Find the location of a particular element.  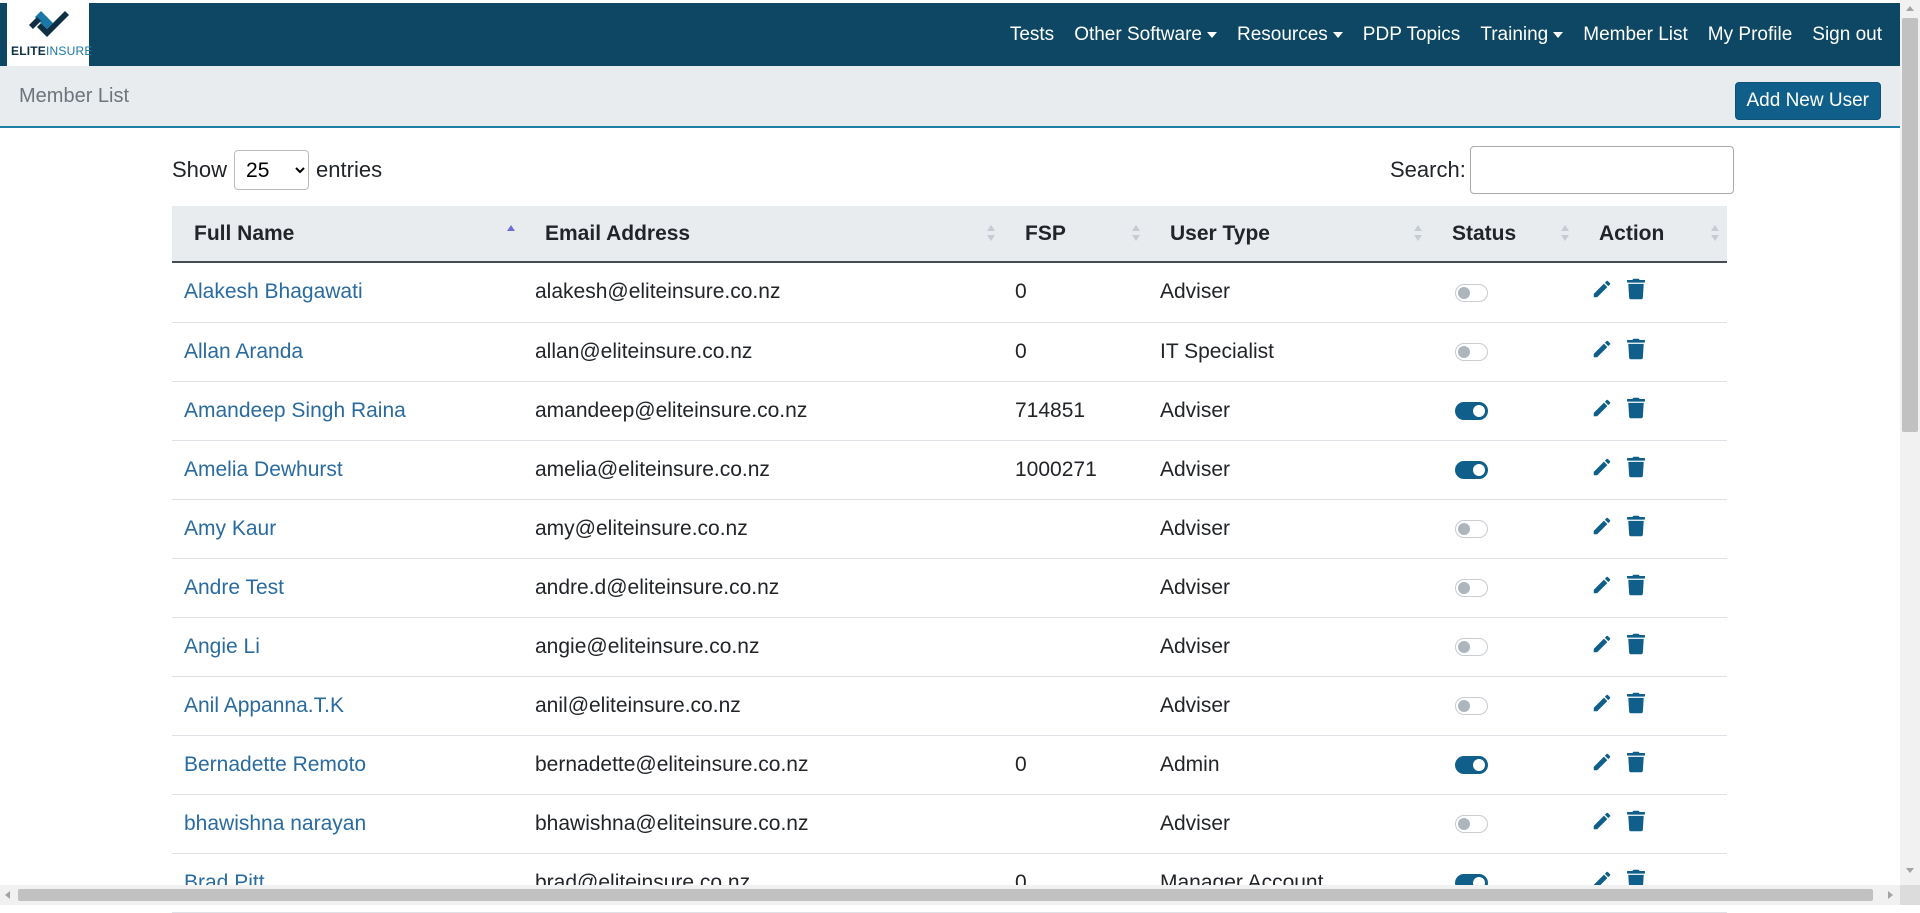

member-name-link: Amandeep Singh Raina is located at coordinates (295, 410).